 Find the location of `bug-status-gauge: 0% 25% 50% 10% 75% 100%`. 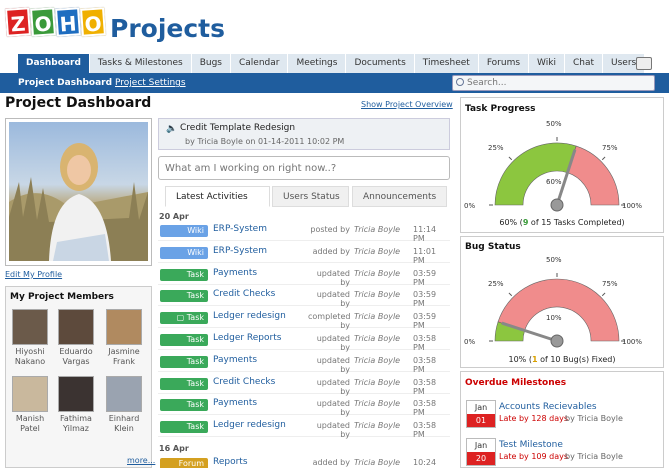

bug-status-gauge: 0% 25% 50% 10% 75% 100% is located at coordinates (553, 306).